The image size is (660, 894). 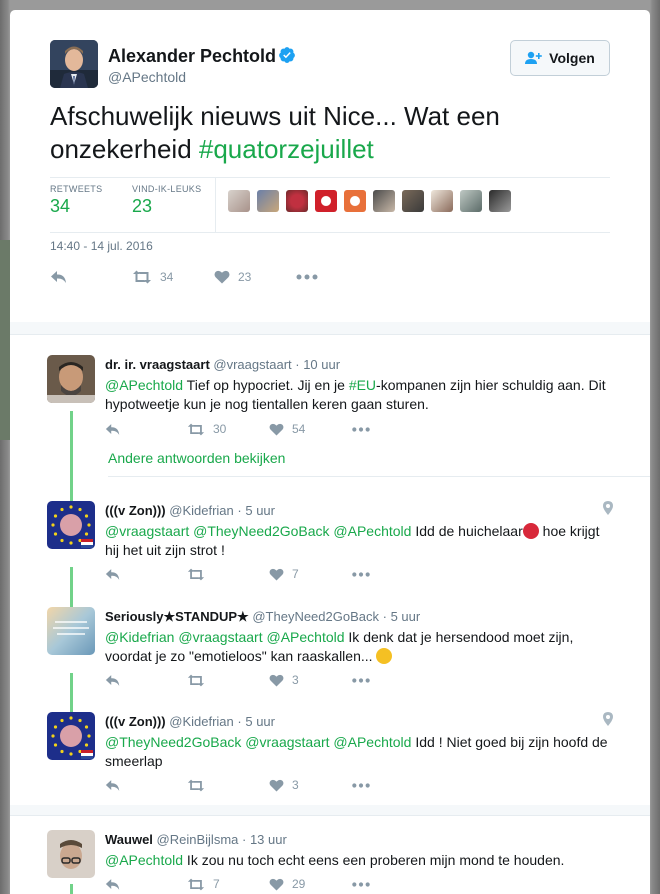 I want to click on mention-link: @TheyNeed2GoBack @vraagstaart @APechtold, so click(x=258, y=742).